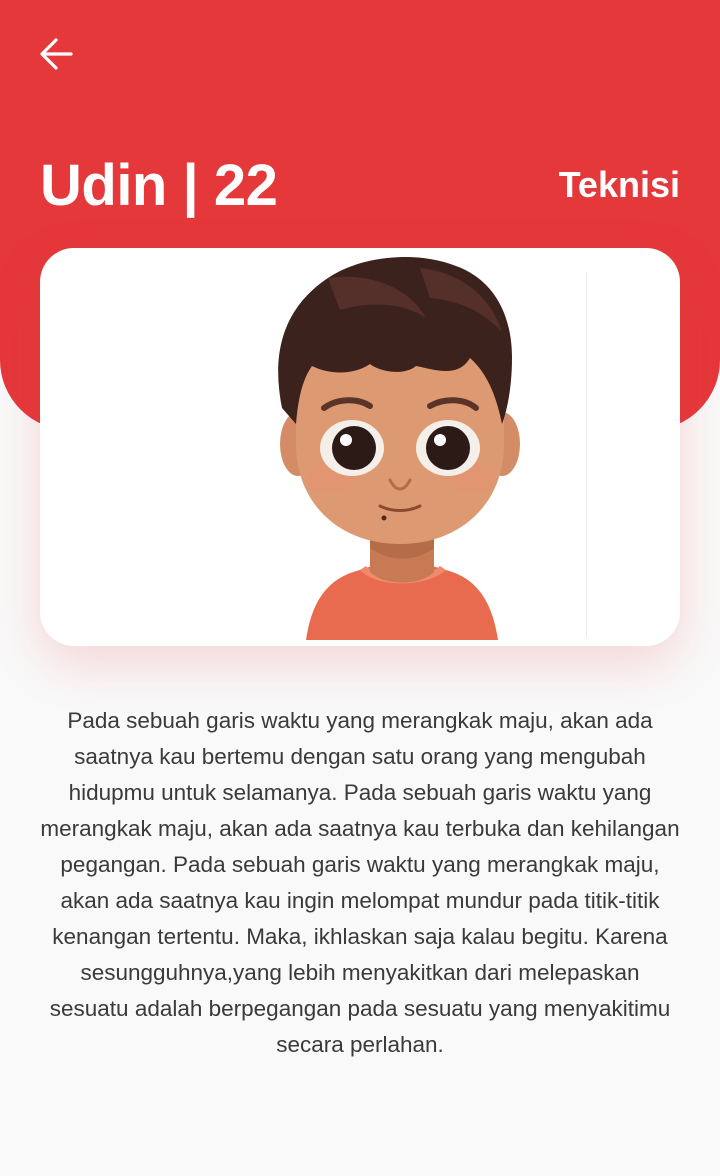  Describe the element at coordinates (360, 185) in the screenshot. I see `profile-title-row: Udin | 22 Teknisi` at that location.